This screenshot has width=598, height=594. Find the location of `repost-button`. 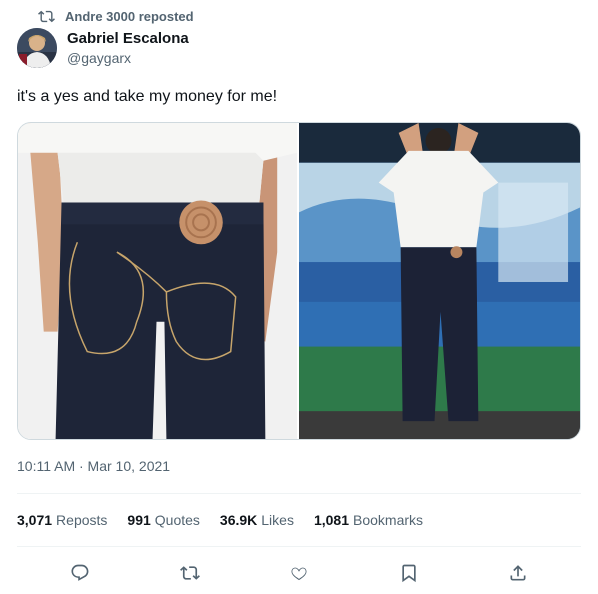

repost-button is located at coordinates (190, 573).